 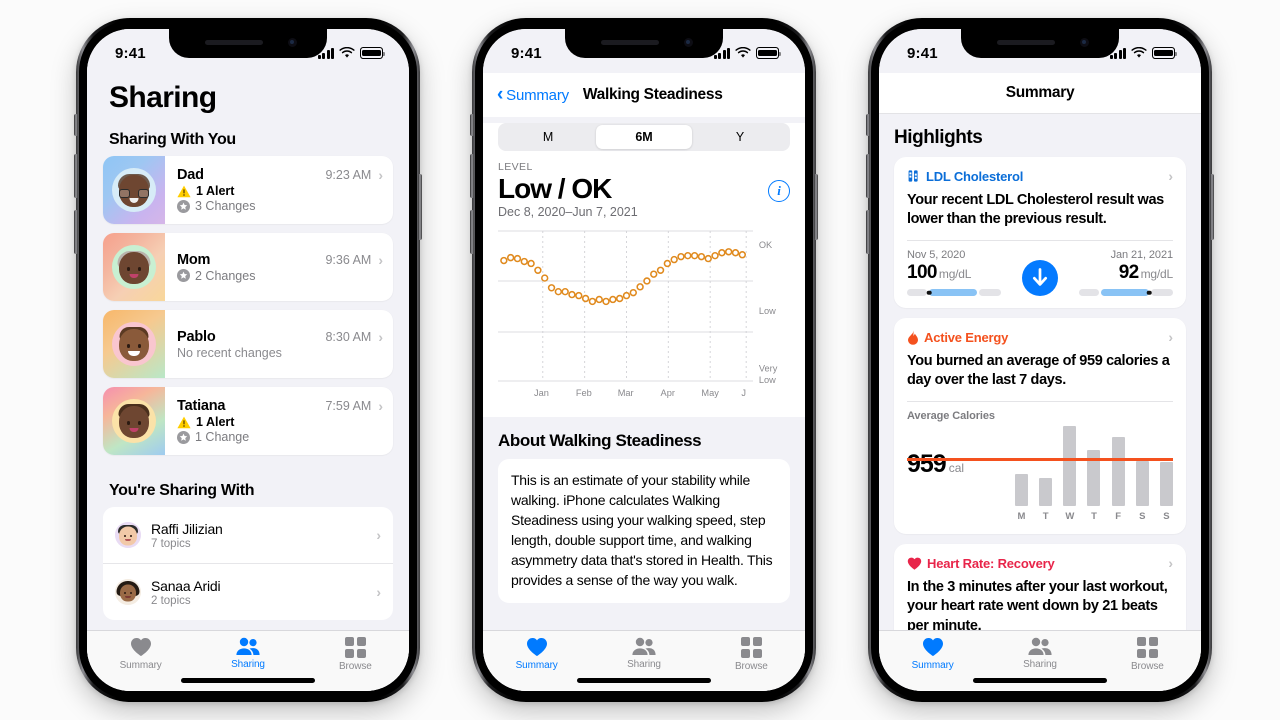 I want to click on person-name: Dad, so click(x=190, y=175).